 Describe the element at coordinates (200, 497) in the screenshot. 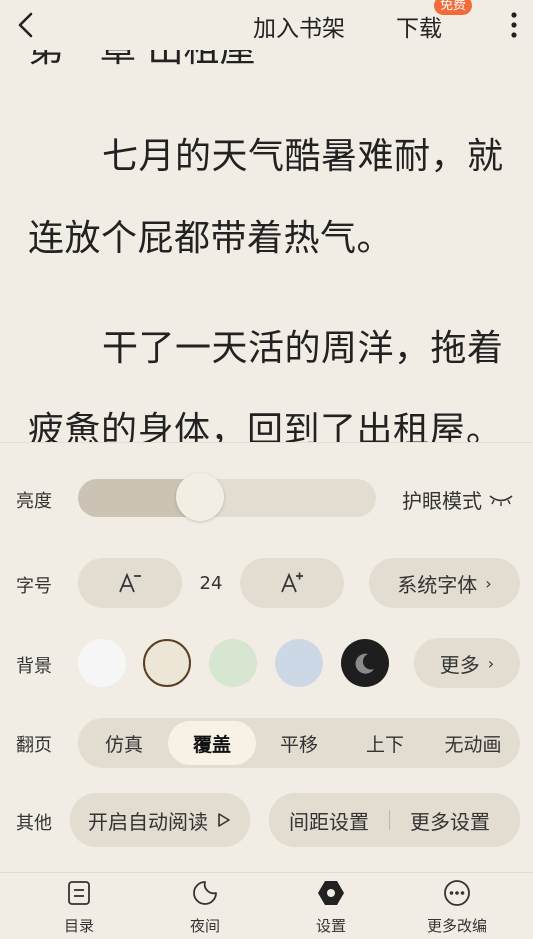

I see `brightness-slider-handle` at that location.